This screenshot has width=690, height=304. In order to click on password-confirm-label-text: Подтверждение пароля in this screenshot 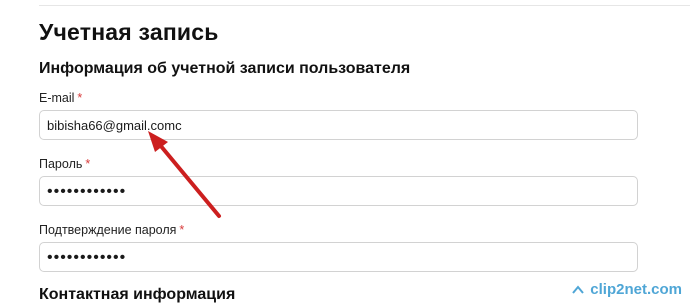, I will do `click(108, 230)`.